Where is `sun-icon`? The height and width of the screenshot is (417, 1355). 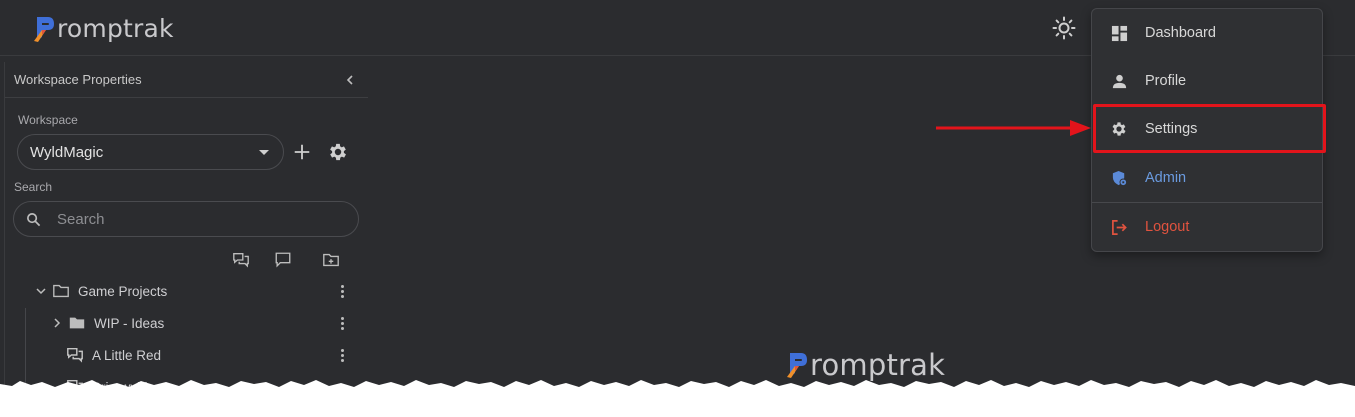
sun-icon is located at coordinates (1064, 28).